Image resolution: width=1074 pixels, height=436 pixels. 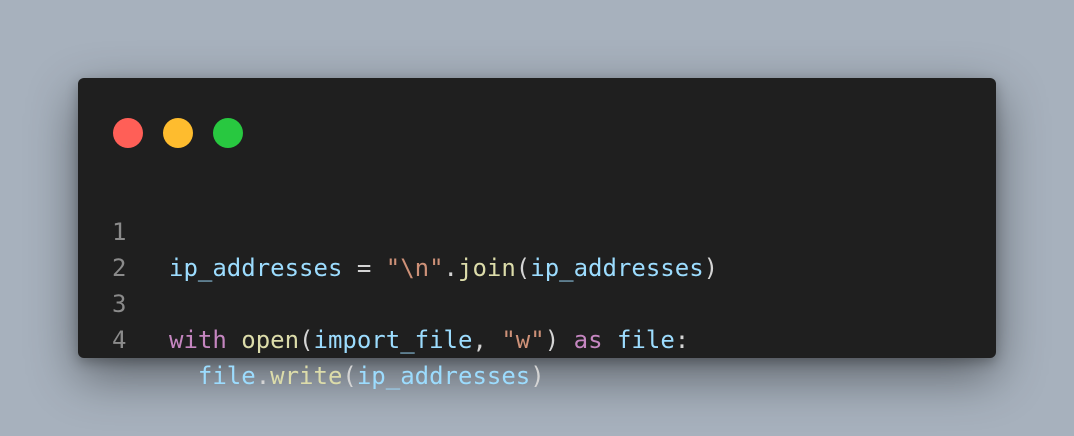 What do you see at coordinates (537, 248) in the screenshot?
I see `code-line: 2` at bounding box center [537, 248].